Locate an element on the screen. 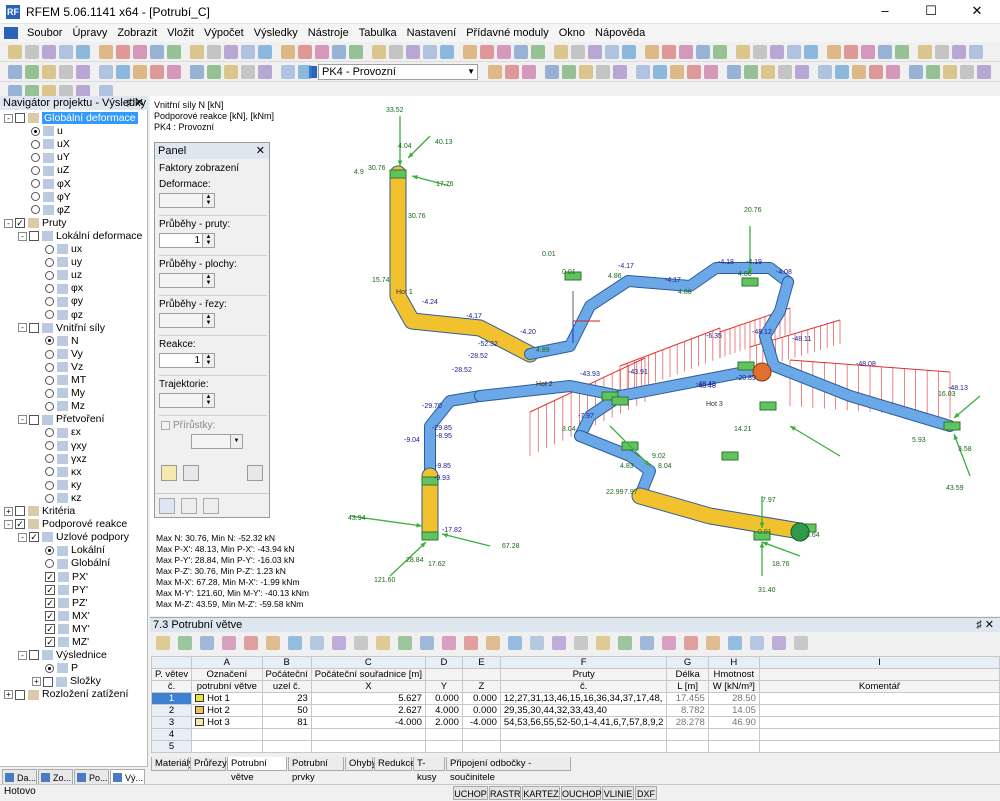  checkbox: ✓ is located at coordinates (50, 576).